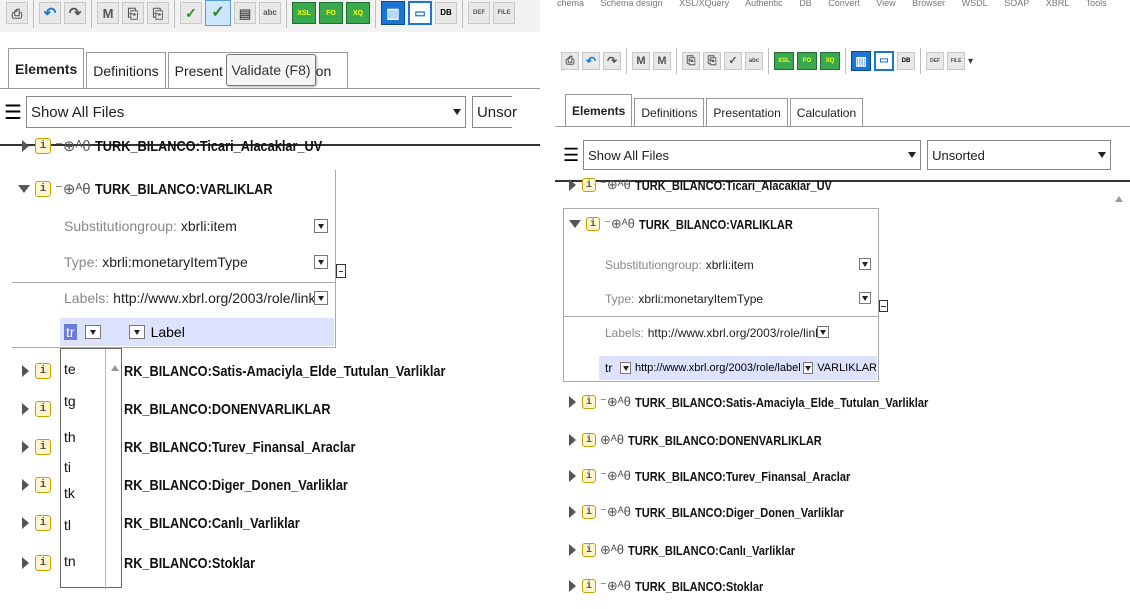 This screenshot has width=1130, height=609. What do you see at coordinates (712, 440) in the screenshot?
I see `element-row: i ⊕ᴬθ TURK_BILANCO:DONENVARLIKLAR` at bounding box center [712, 440].